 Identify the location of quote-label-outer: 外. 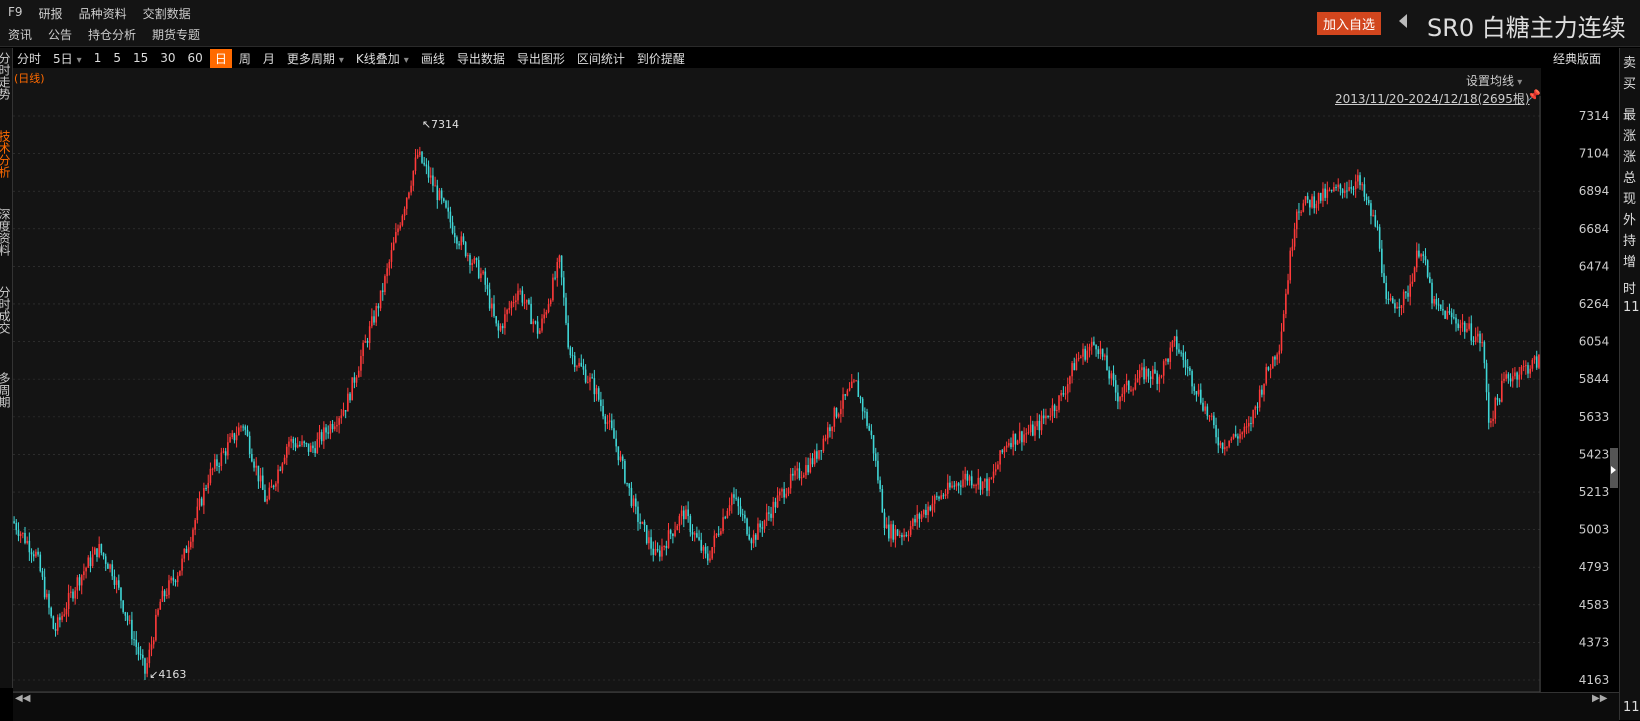
(1630, 220).